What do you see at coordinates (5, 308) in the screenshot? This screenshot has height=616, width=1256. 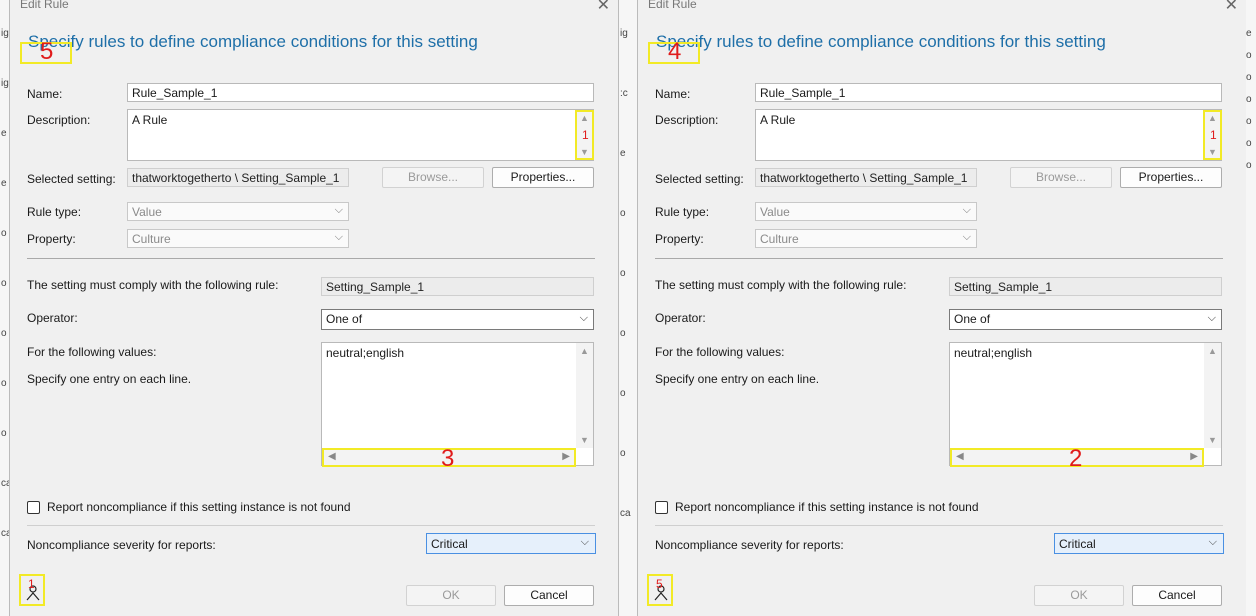 I see `background-window-left-edge: ig ig e e o o o o o ca ca` at bounding box center [5, 308].